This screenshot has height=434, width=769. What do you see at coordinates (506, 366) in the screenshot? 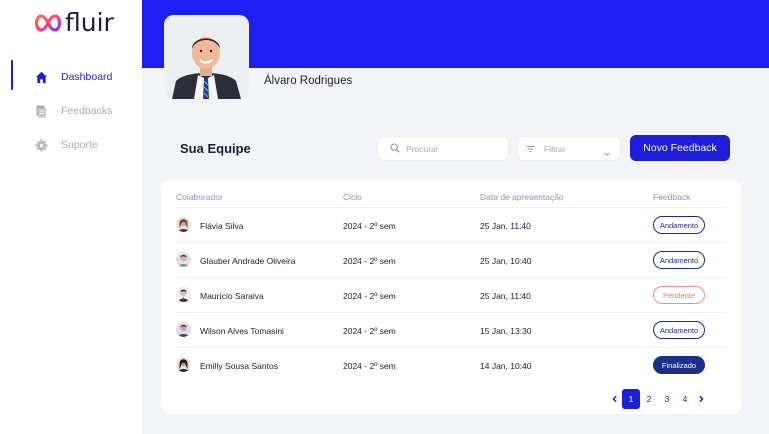
I see `row-date: 14 Jan, 10:40` at bounding box center [506, 366].